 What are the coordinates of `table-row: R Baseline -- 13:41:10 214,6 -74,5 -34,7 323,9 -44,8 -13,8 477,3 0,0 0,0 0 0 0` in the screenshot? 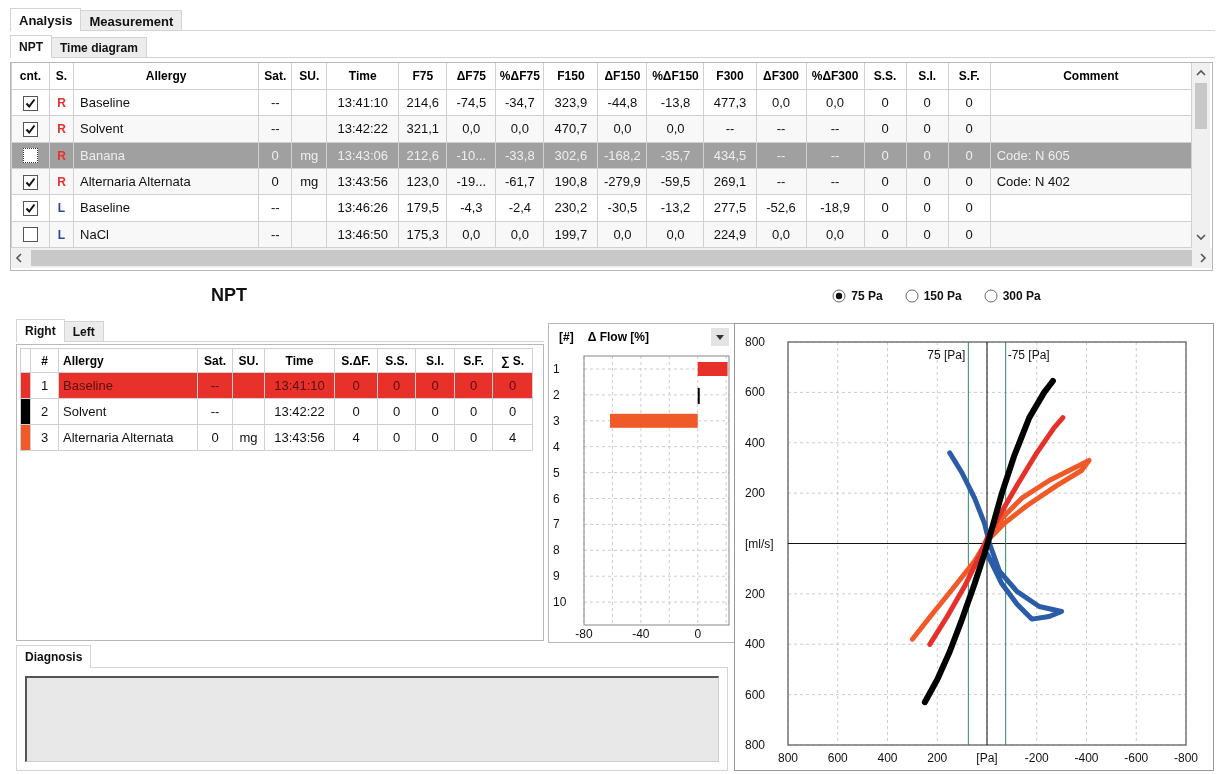 It's located at (601, 102).